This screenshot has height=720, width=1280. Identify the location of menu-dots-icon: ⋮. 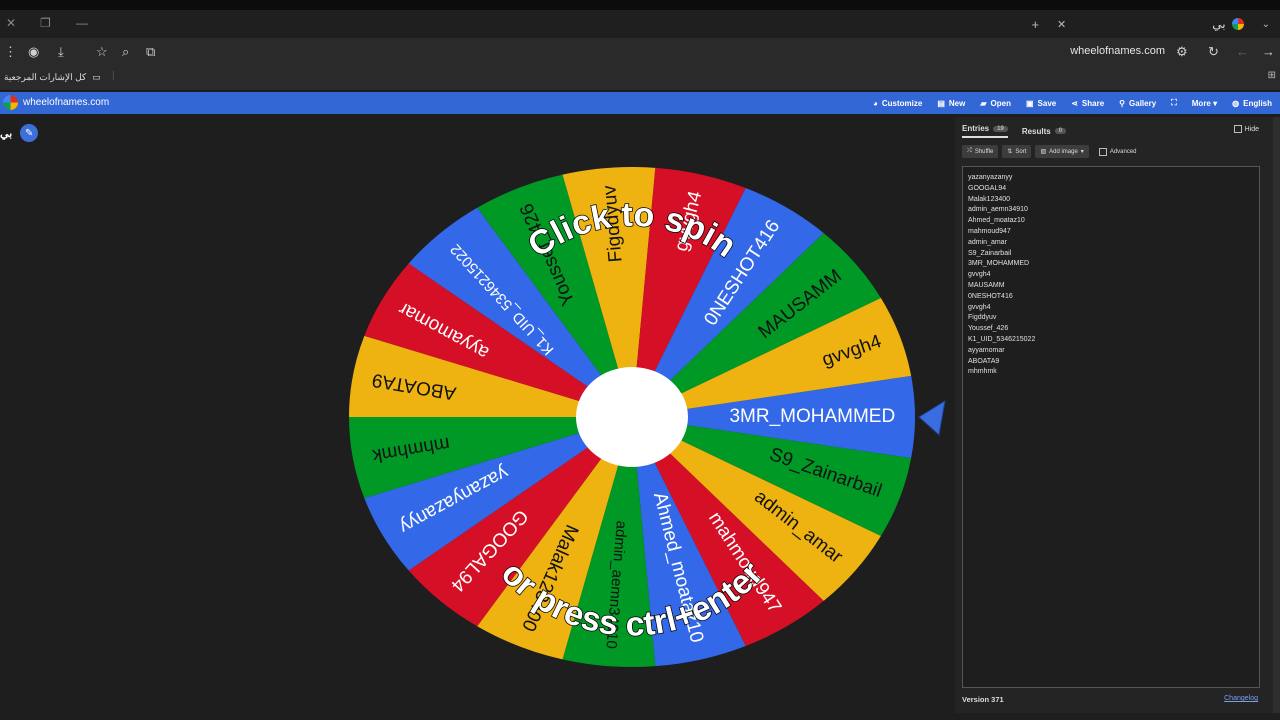
(10, 52).